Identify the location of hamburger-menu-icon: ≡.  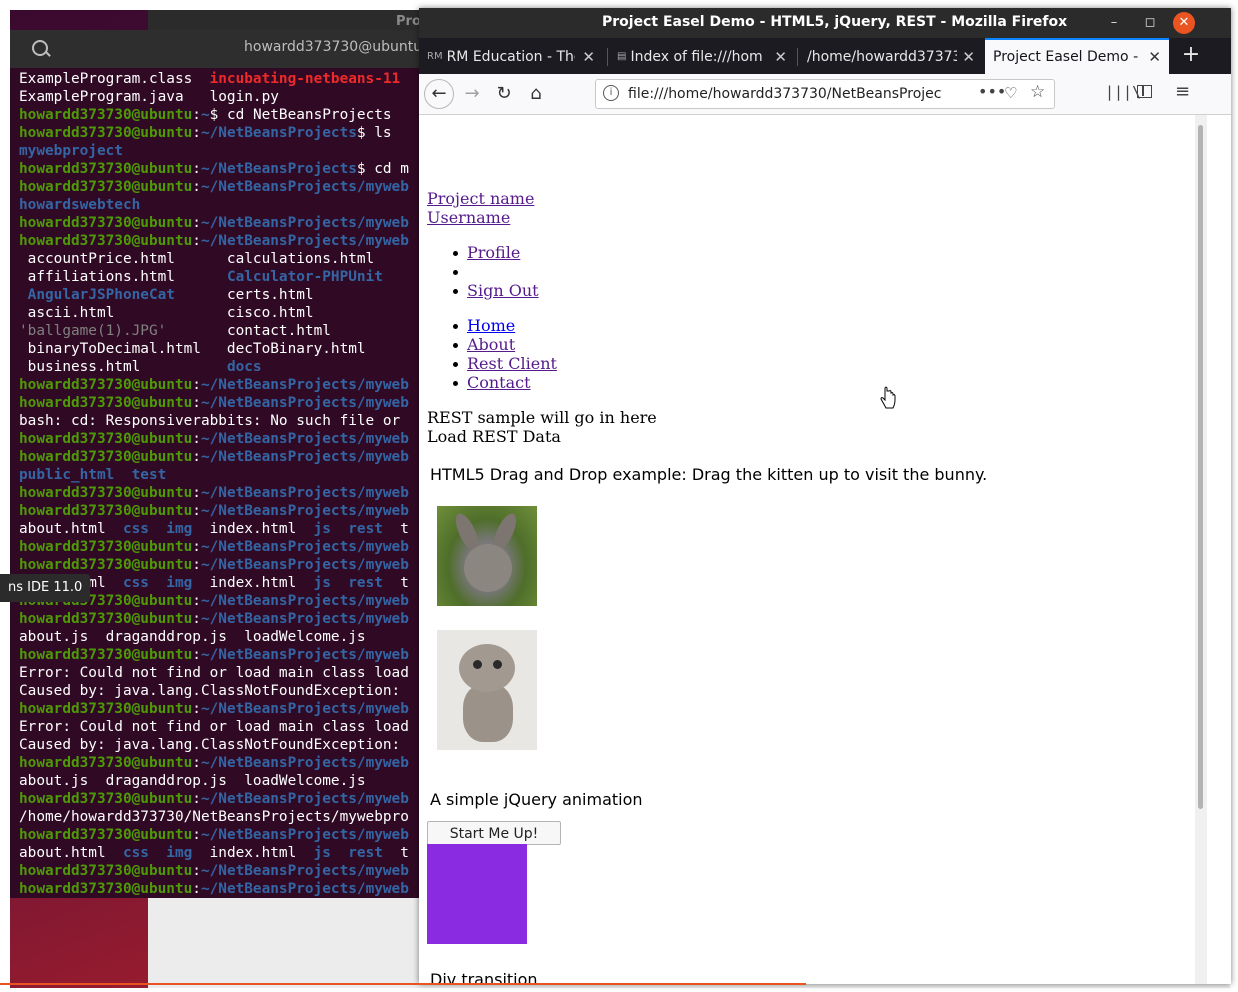
(1182, 91).